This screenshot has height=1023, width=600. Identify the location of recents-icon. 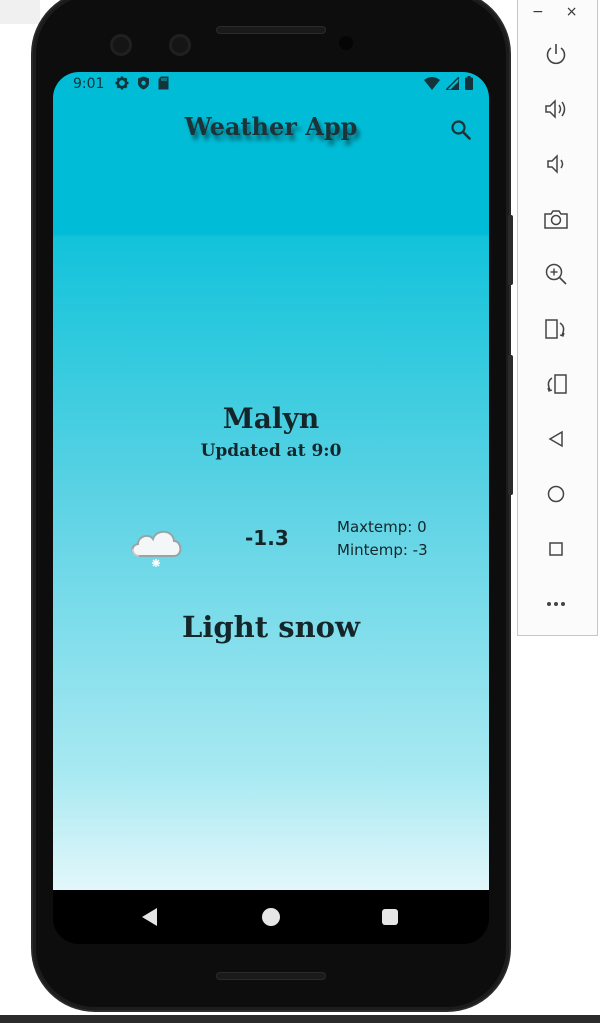
(390, 917).